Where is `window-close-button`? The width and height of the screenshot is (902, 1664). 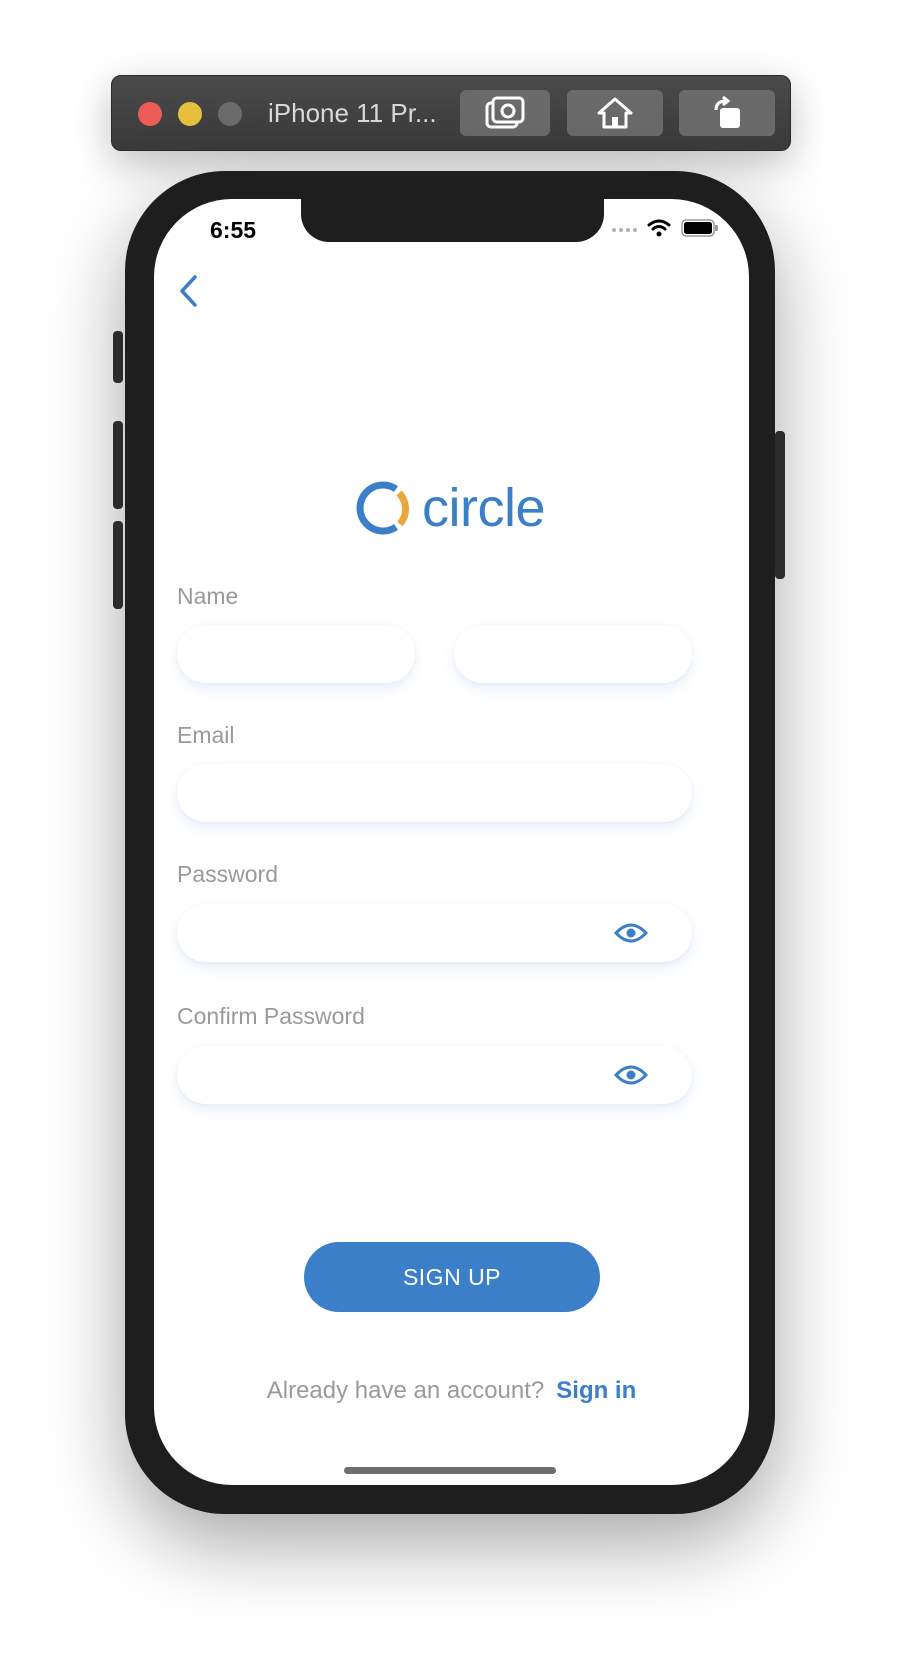
window-close-button is located at coordinates (150, 114).